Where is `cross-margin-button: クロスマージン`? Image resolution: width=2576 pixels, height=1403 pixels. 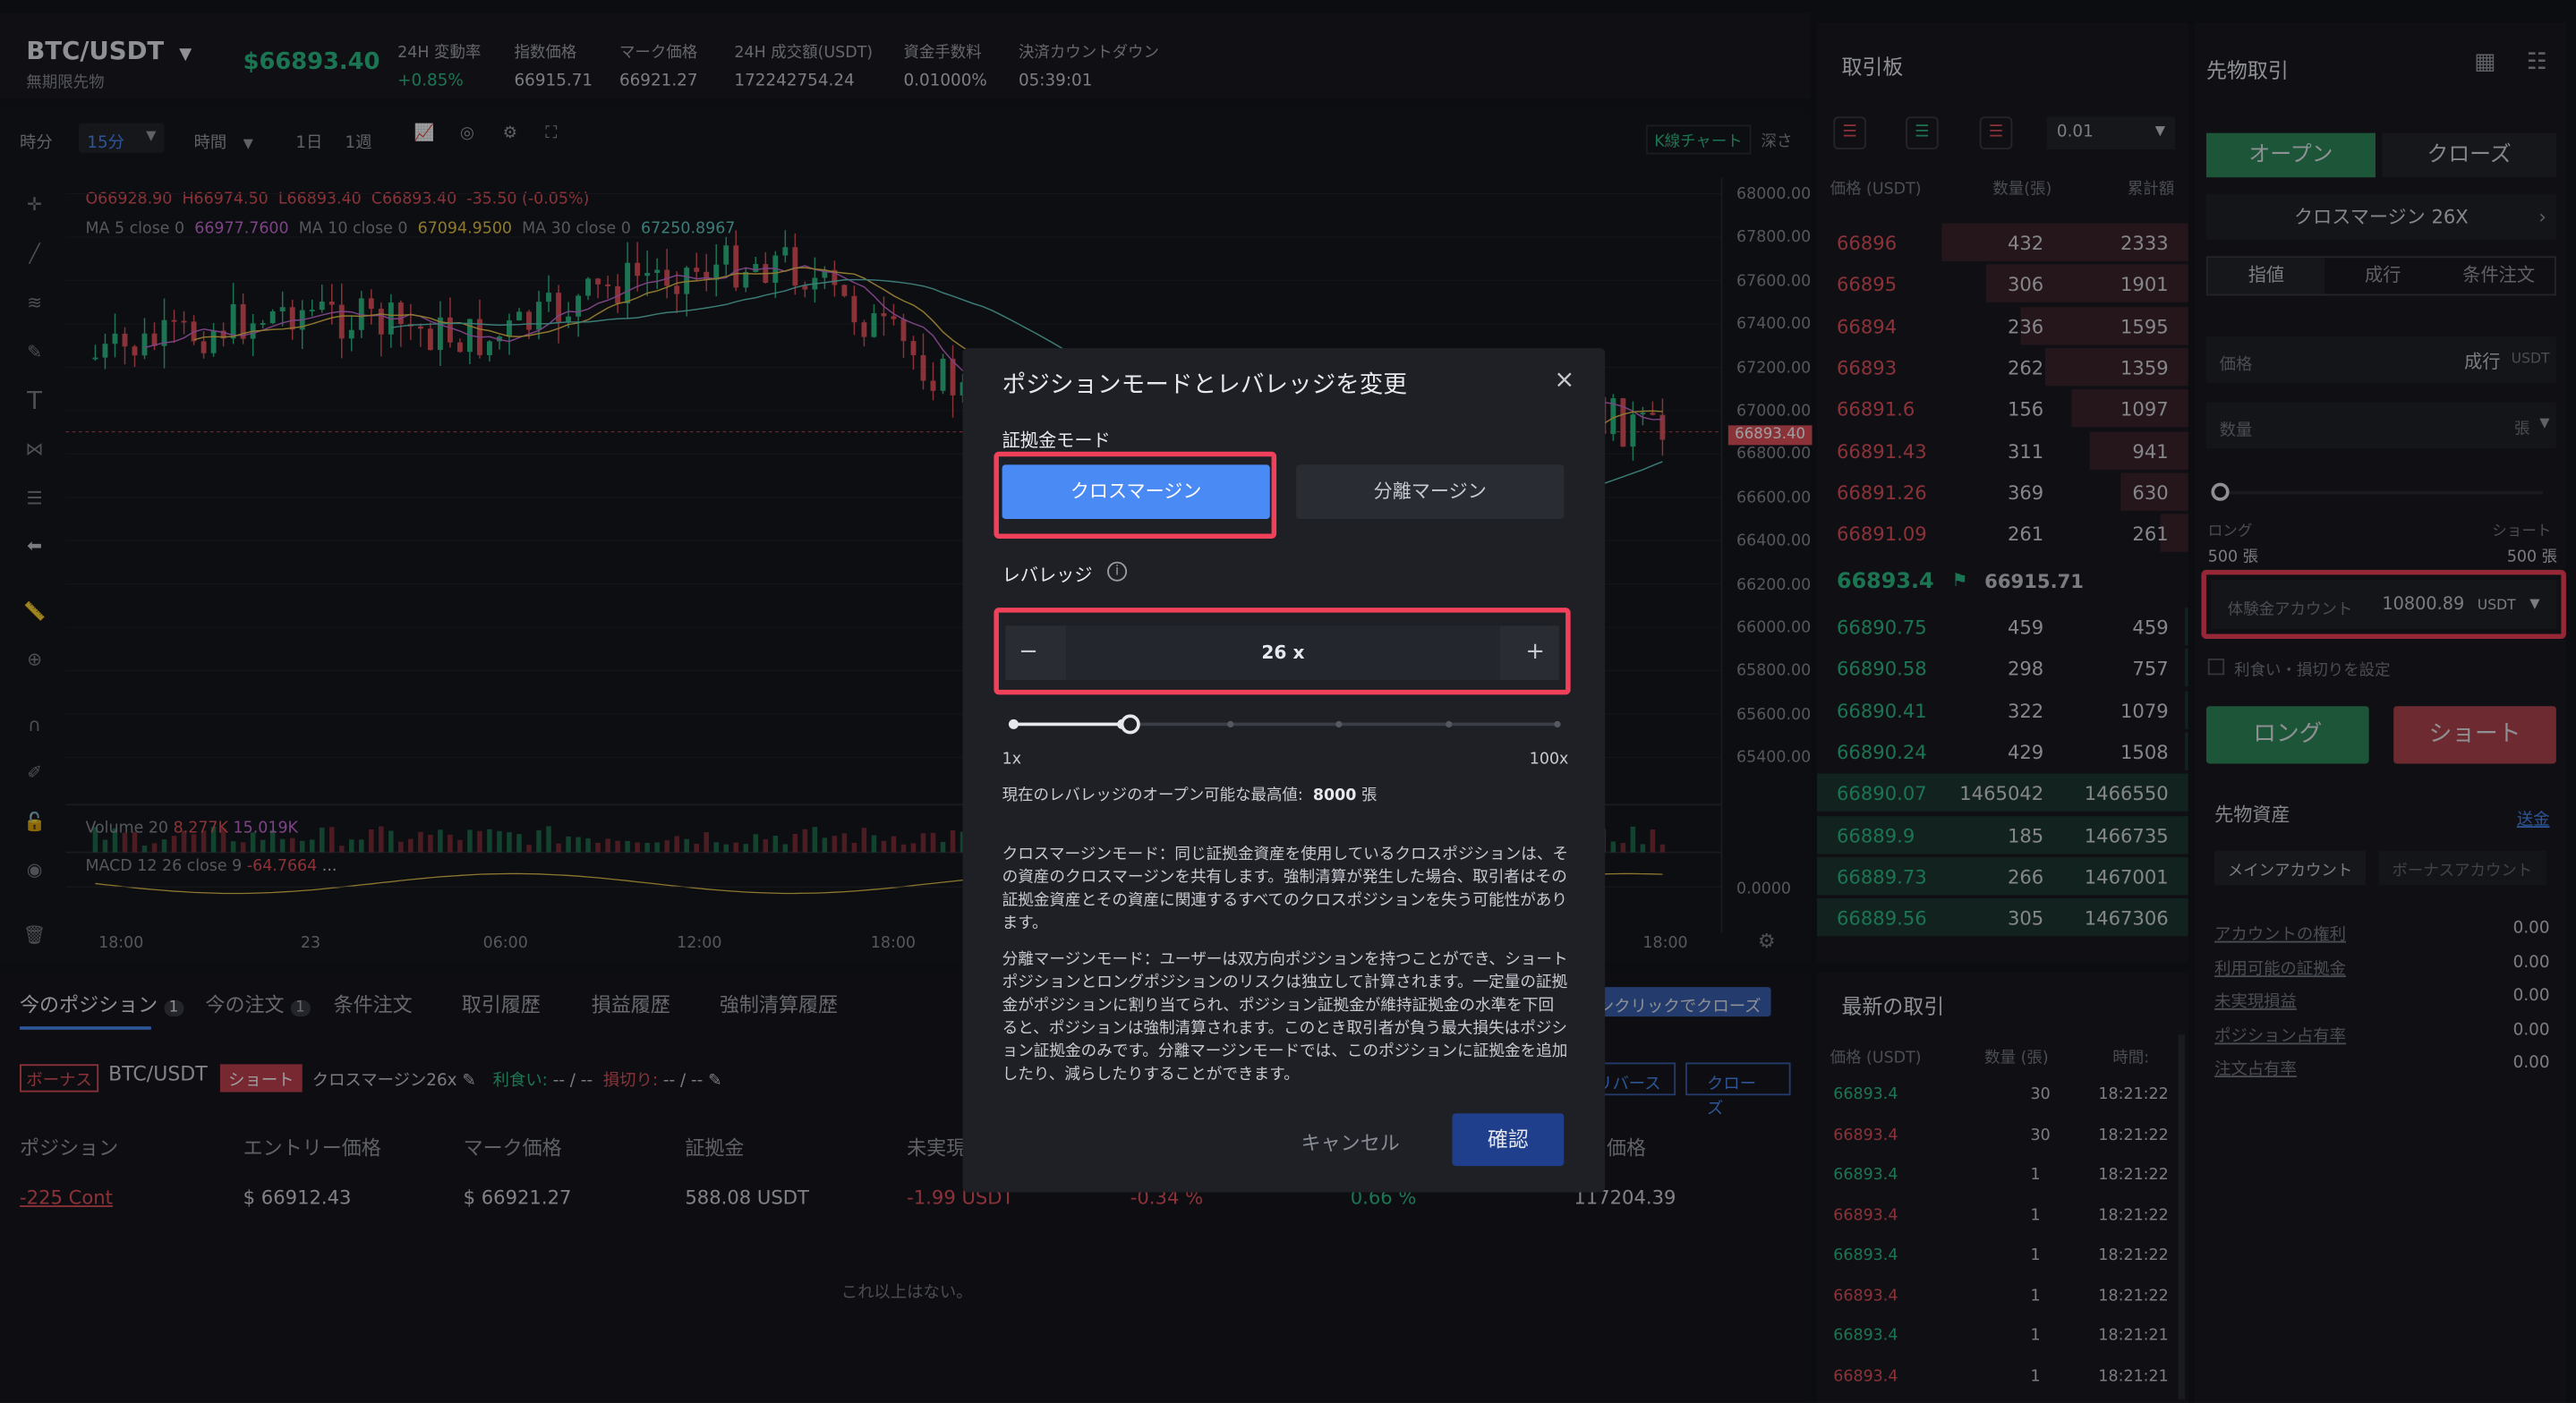 cross-margin-button: クロスマージン is located at coordinates (1136, 491).